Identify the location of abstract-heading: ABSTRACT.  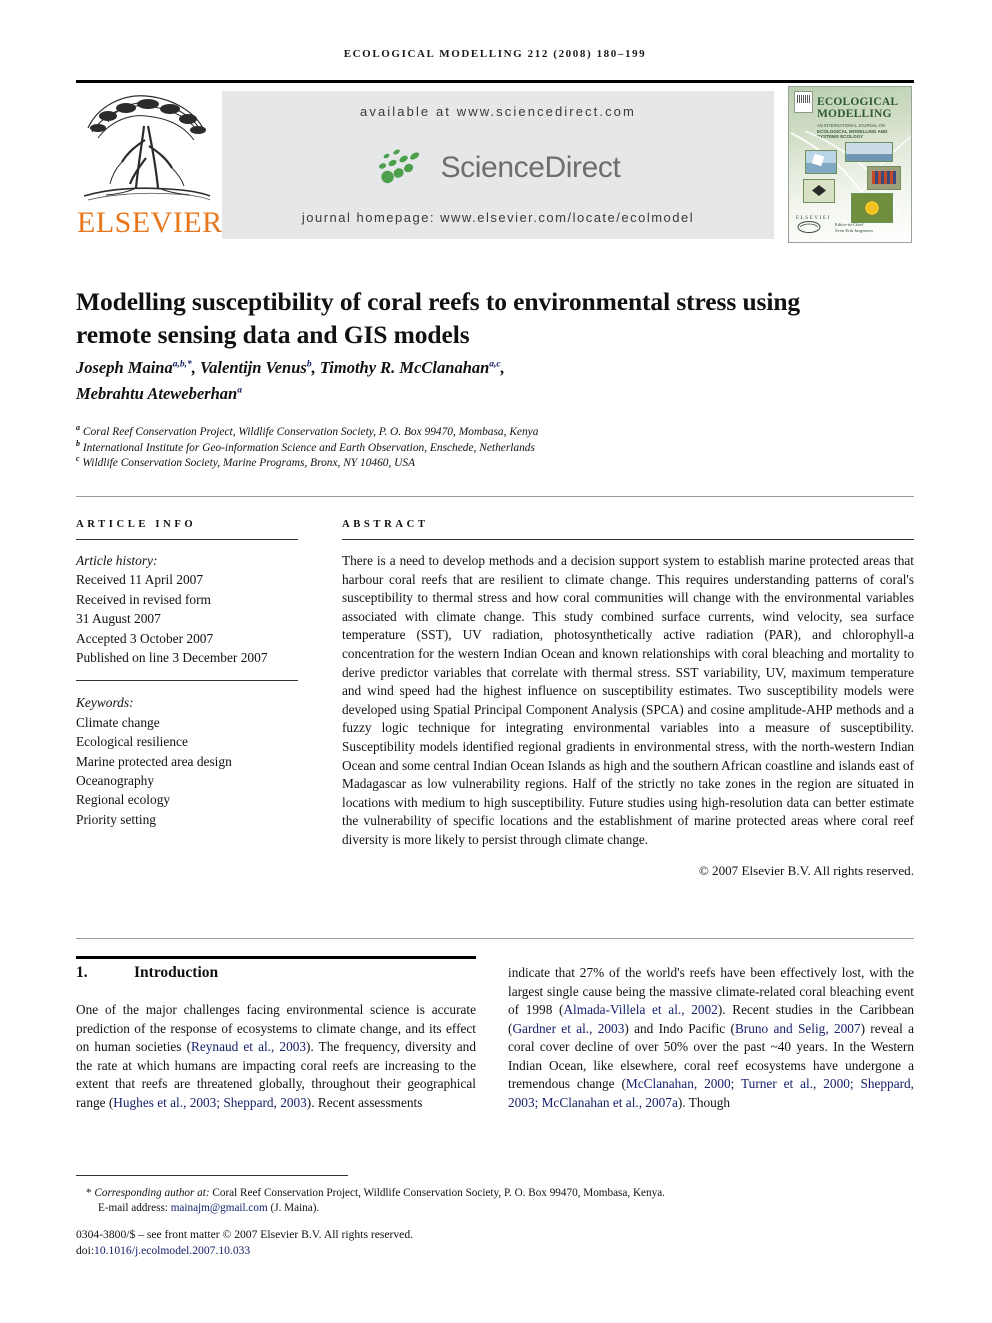
(385, 524).